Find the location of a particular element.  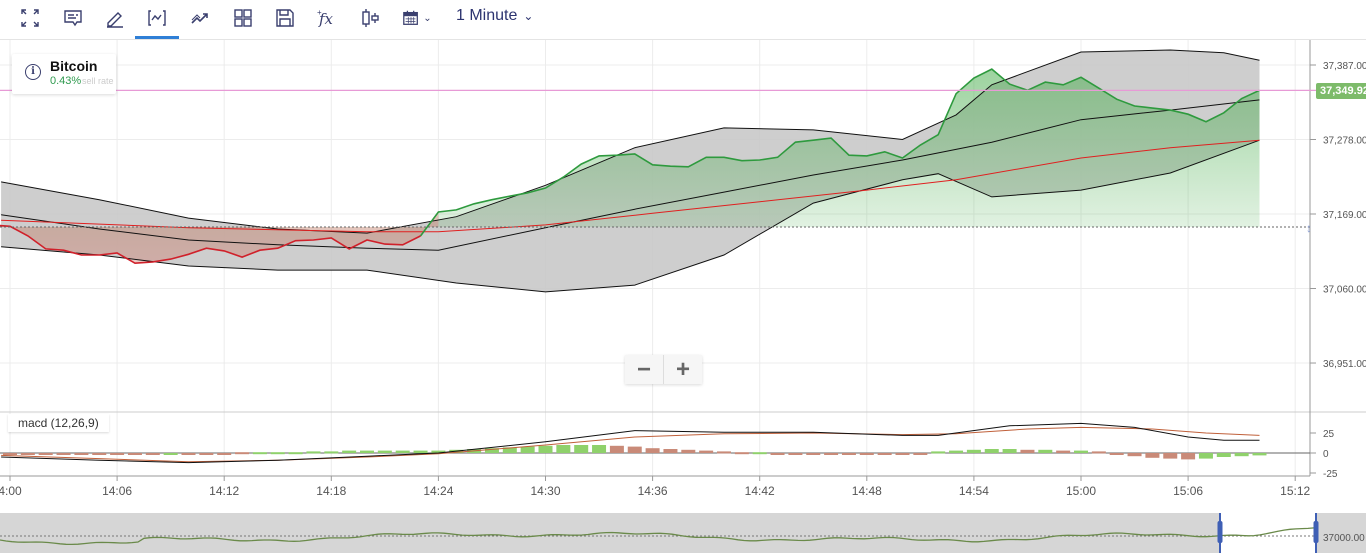

calendar-icon: ⌄ is located at coordinates (417, 18).